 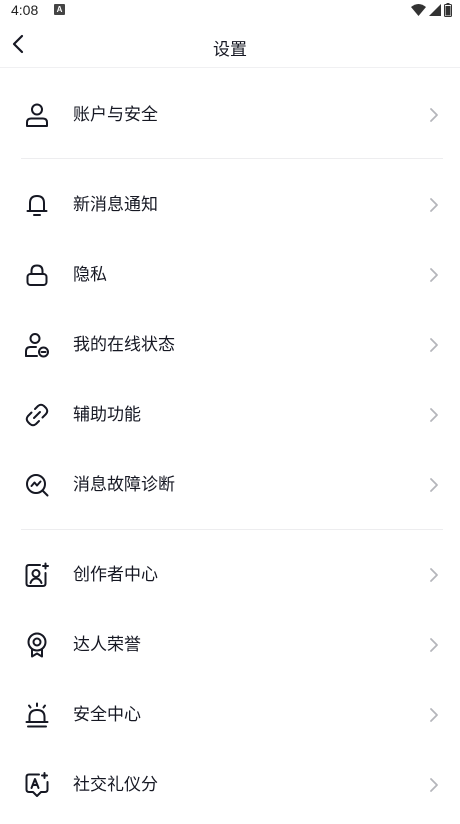 What do you see at coordinates (448, 10) in the screenshot?
I see `battery-icon` at bounding box center [448, 10].